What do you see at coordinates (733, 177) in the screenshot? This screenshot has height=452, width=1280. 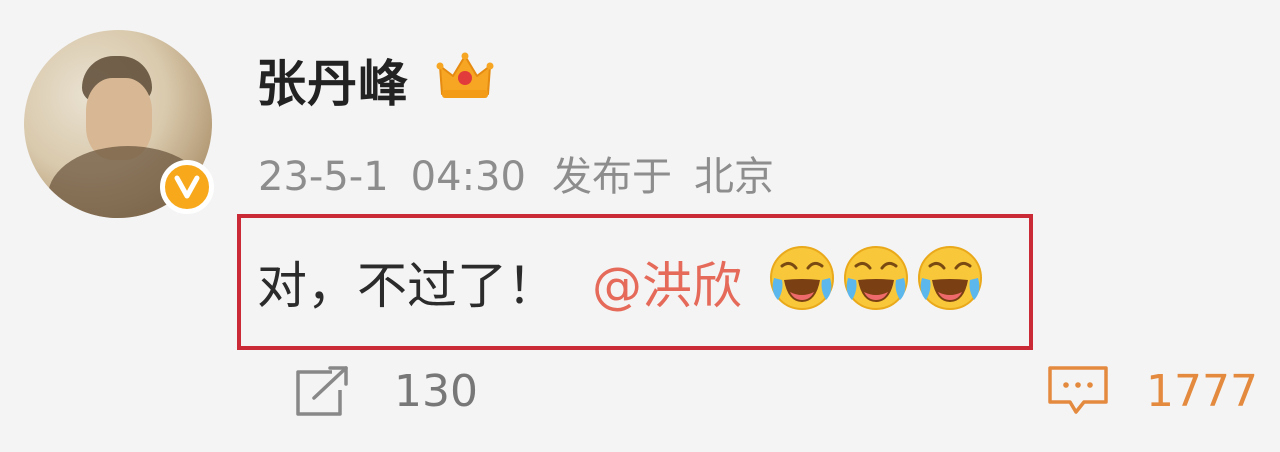 I see `post-location: 北京` at bounding box center [733, 177].